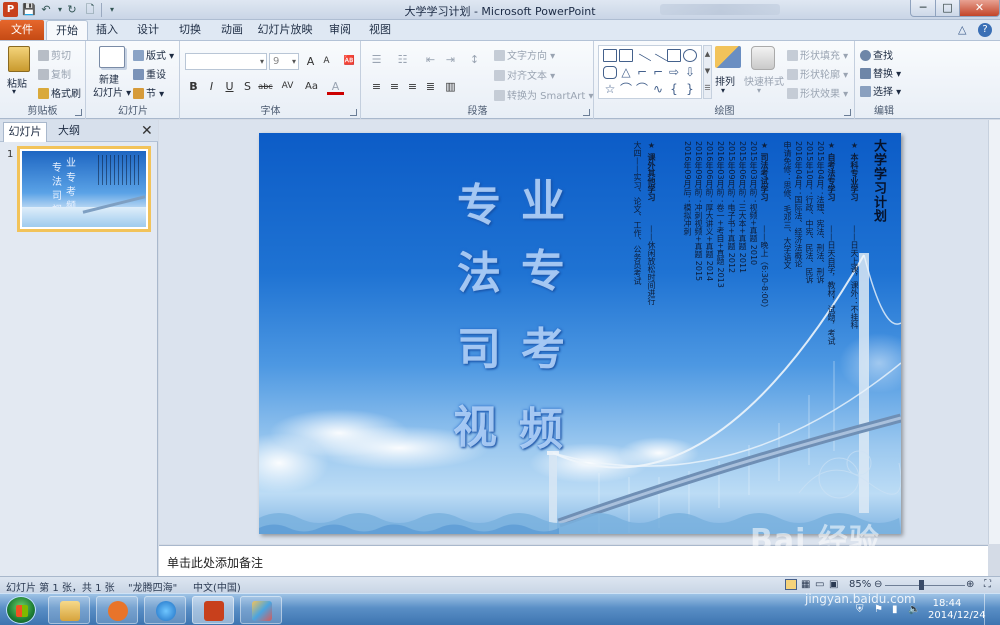 The width and height of the screenshot is (1000, 625). Describe the element at coordinates (819, 584) in the screenshot. I see `reading-view-icon: ▭` at that location.